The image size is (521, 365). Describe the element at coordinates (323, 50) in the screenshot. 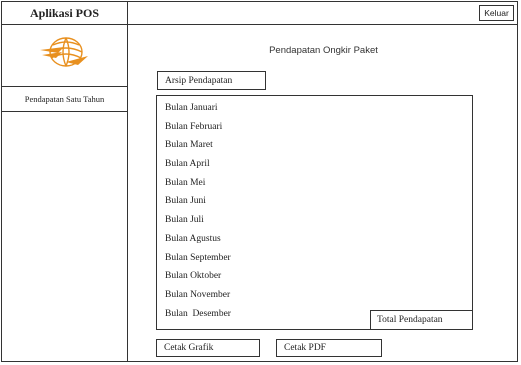

I see `page-title: Pendapatan Ongkir Paket` at that location.